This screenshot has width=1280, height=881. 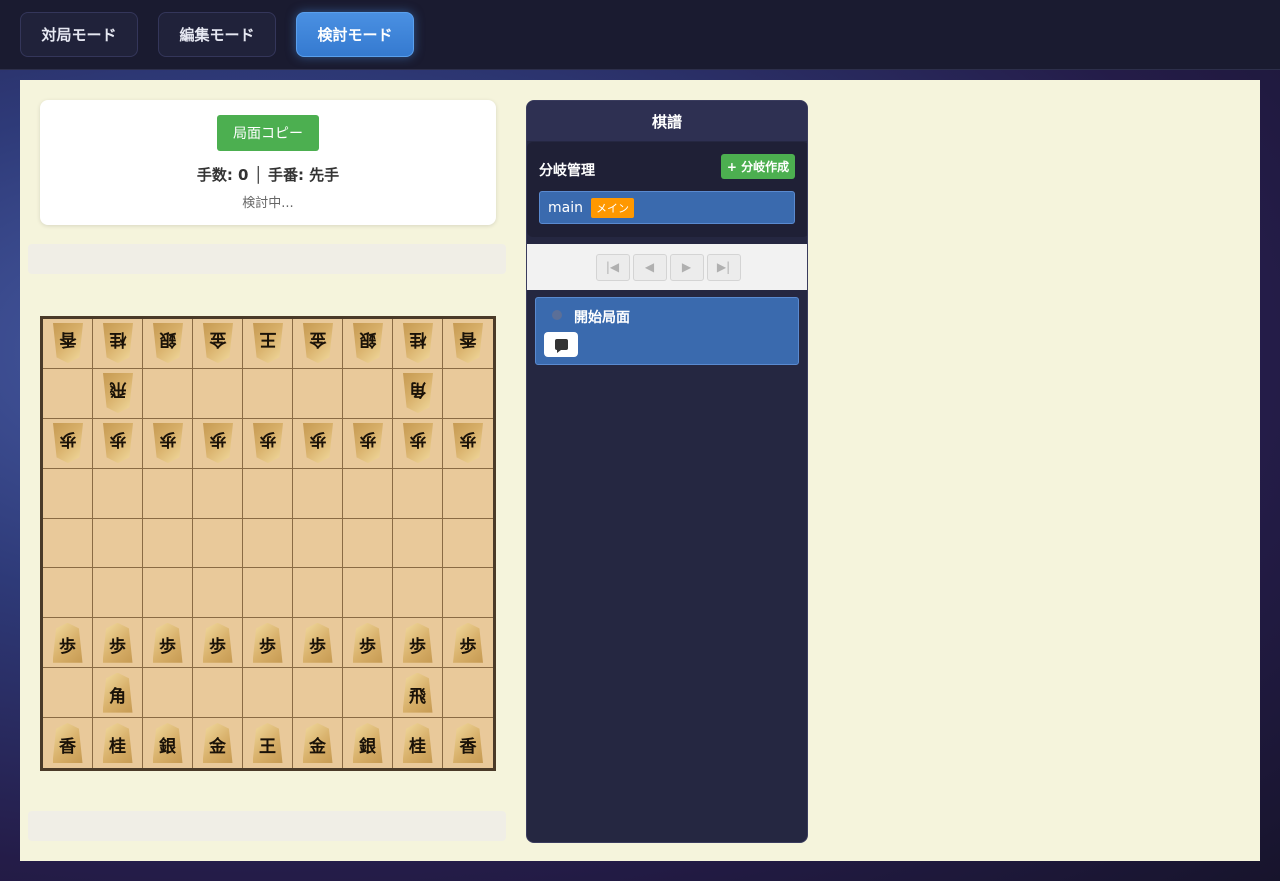 What do you see at coordinates (117, 692) in the screenshot?
I see `sente-piece: 角` at bounding box center [117, 692].